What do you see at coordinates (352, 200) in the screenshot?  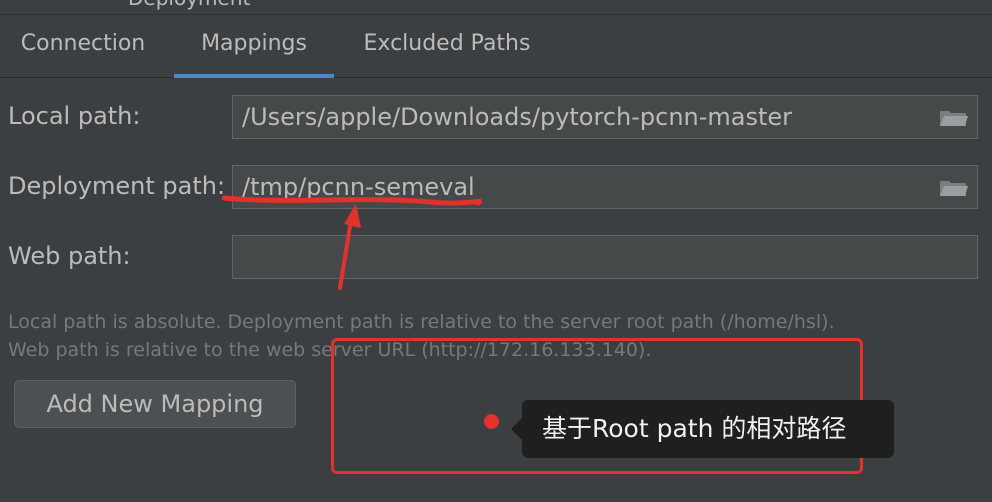 I see `underline-annotation` at bounding box center [352, 200].